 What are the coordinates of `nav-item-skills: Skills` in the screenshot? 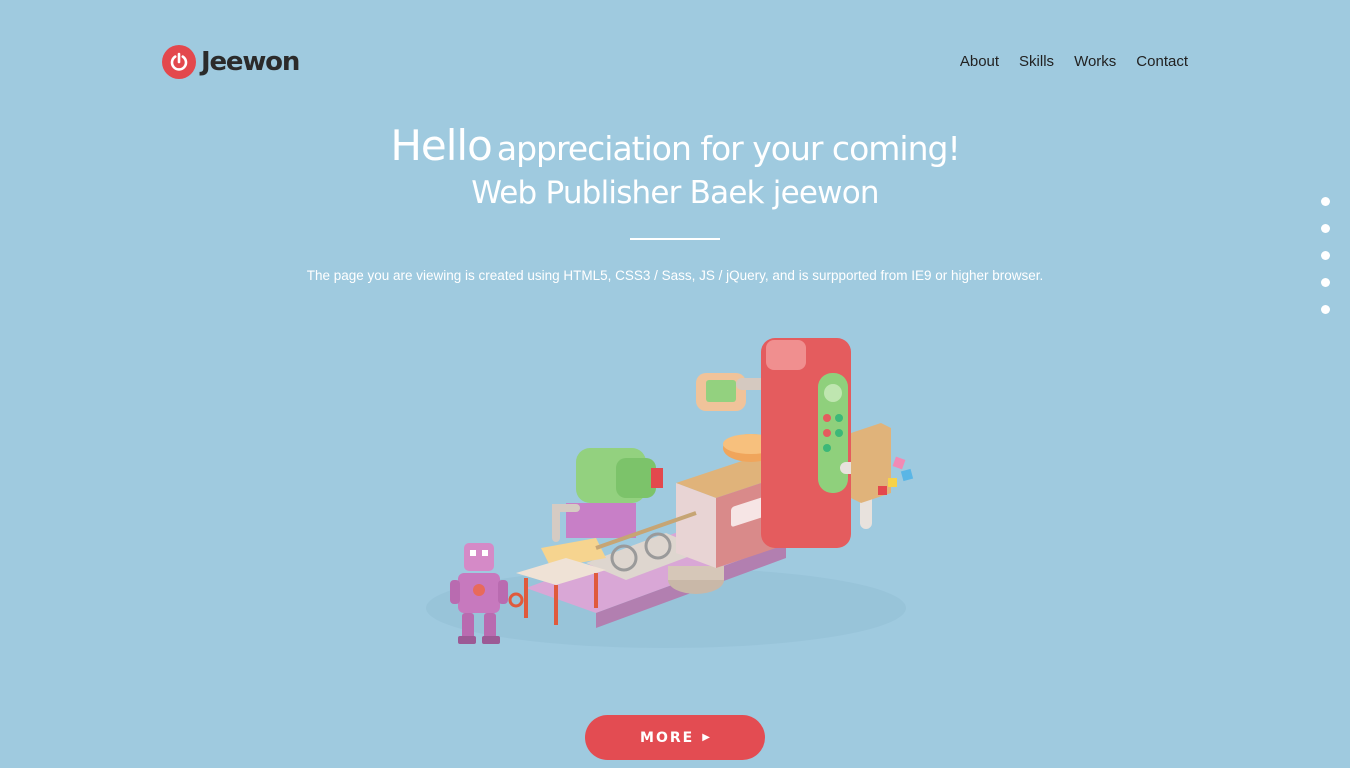 It's located at (1036, 62).